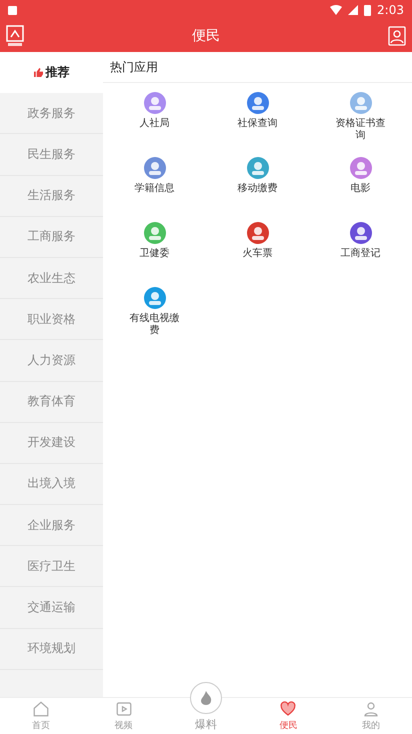  I want to click on sidebar-item: 工商服务, so click(51, 237).